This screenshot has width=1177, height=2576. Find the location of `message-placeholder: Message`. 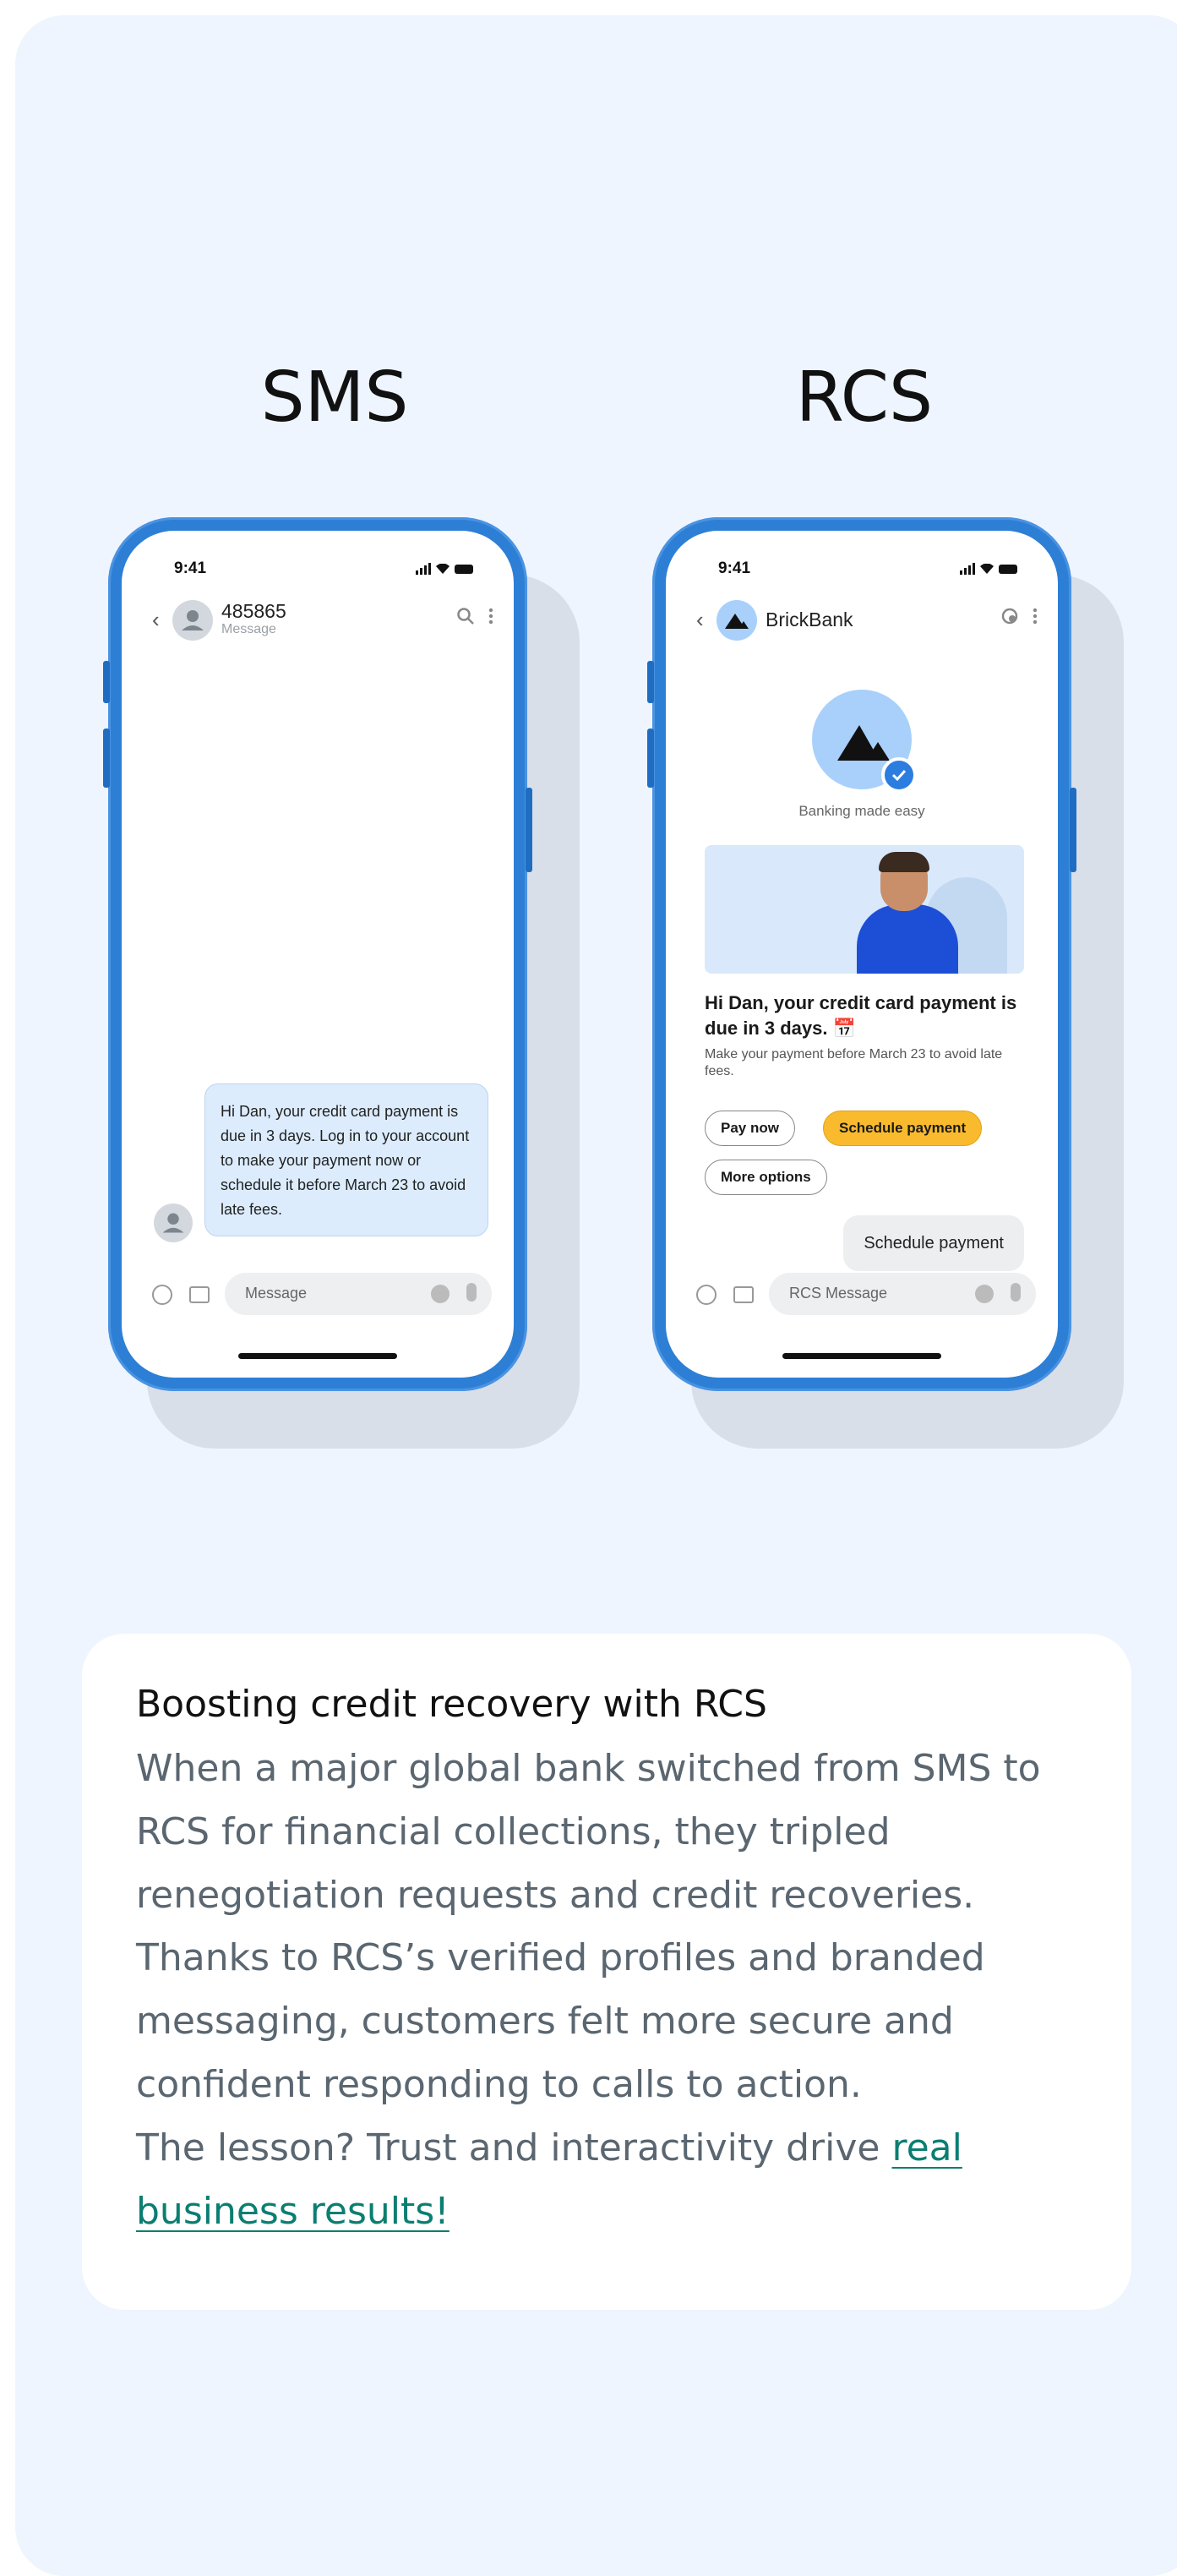

message-placeholder: Message is located at coordinates (276, 1293).